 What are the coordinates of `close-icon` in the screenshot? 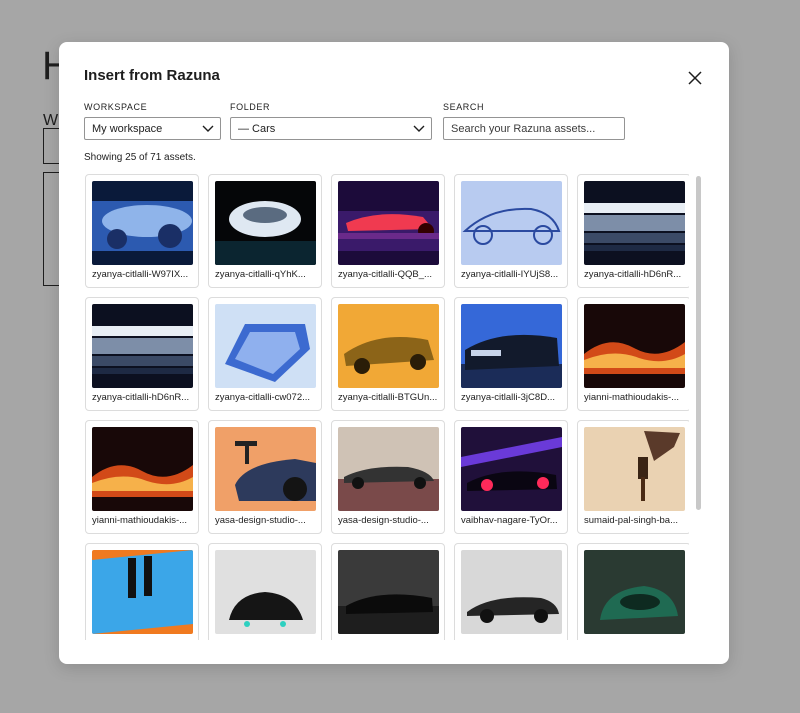 It's located at (695, 78).